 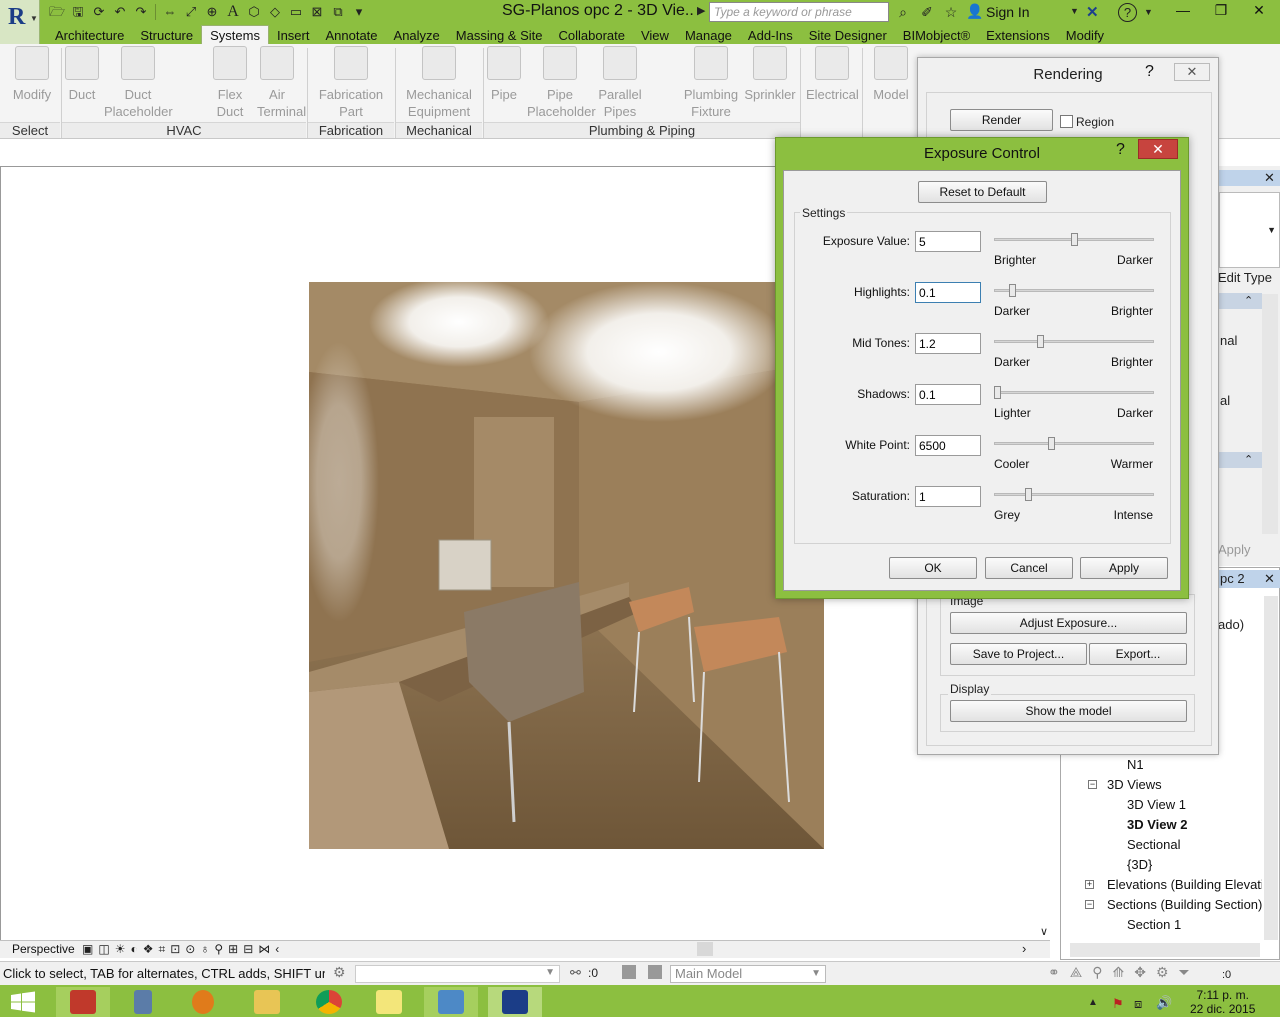 What do you see at coordinates (138, 83) in the screenshot?
I see `duct-placeholder-button: Duct Placeholder` at bounding box center [138, 83].